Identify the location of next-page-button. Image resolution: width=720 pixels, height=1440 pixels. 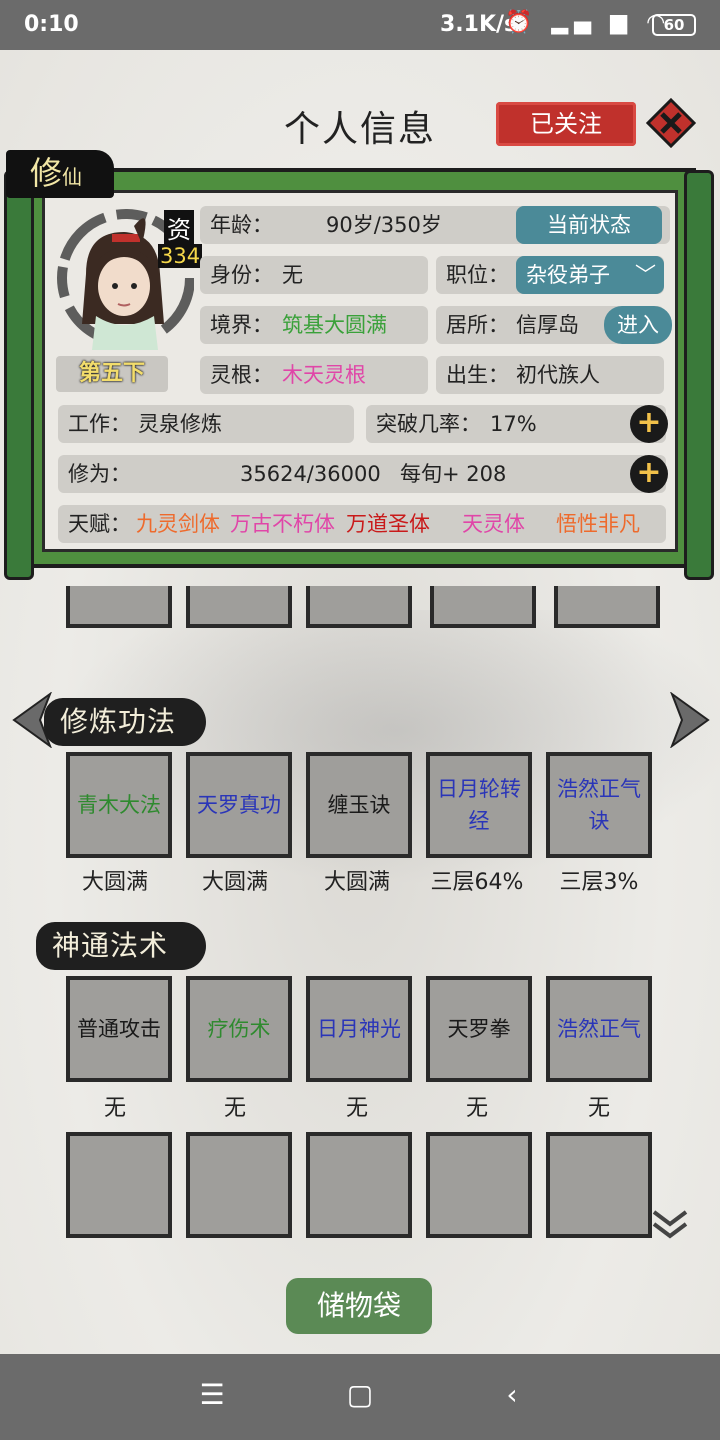
(690, 720).